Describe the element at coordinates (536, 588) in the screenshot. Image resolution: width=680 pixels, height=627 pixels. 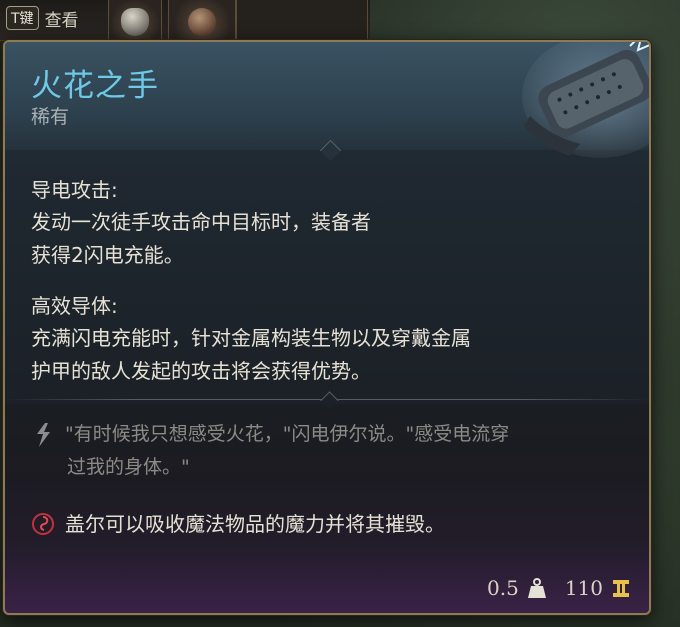
I see `weight-icon` at that location.